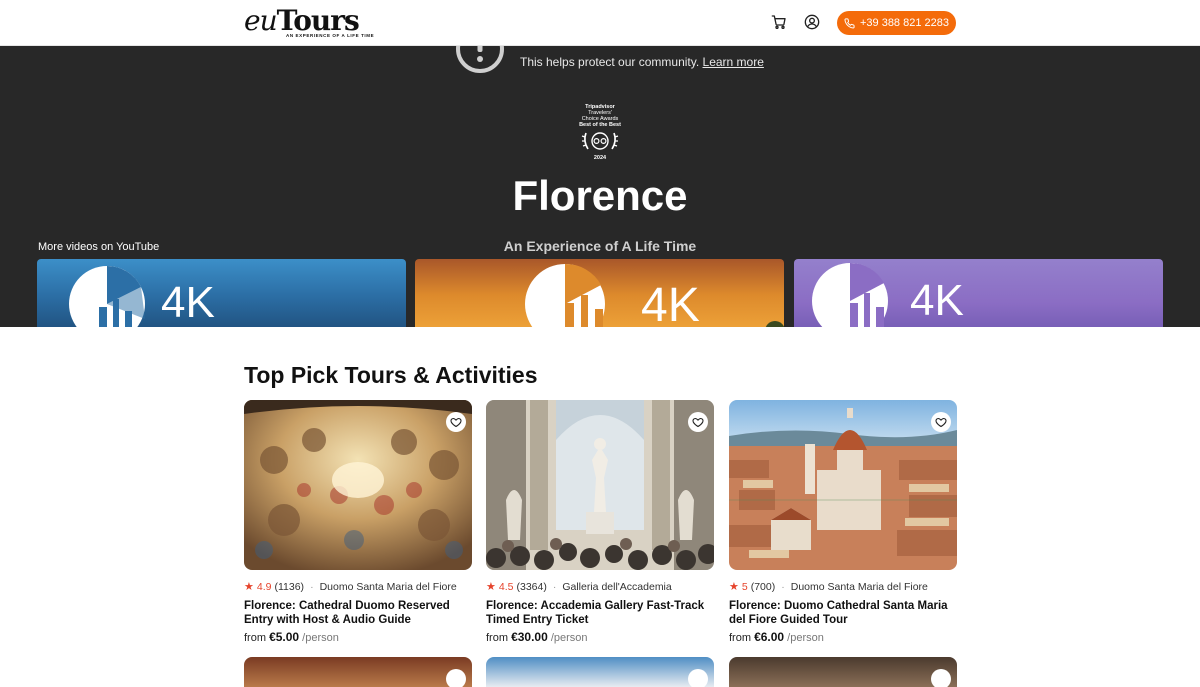  I want to click on tour-price: from €30.00 /person, so click(537, 637).